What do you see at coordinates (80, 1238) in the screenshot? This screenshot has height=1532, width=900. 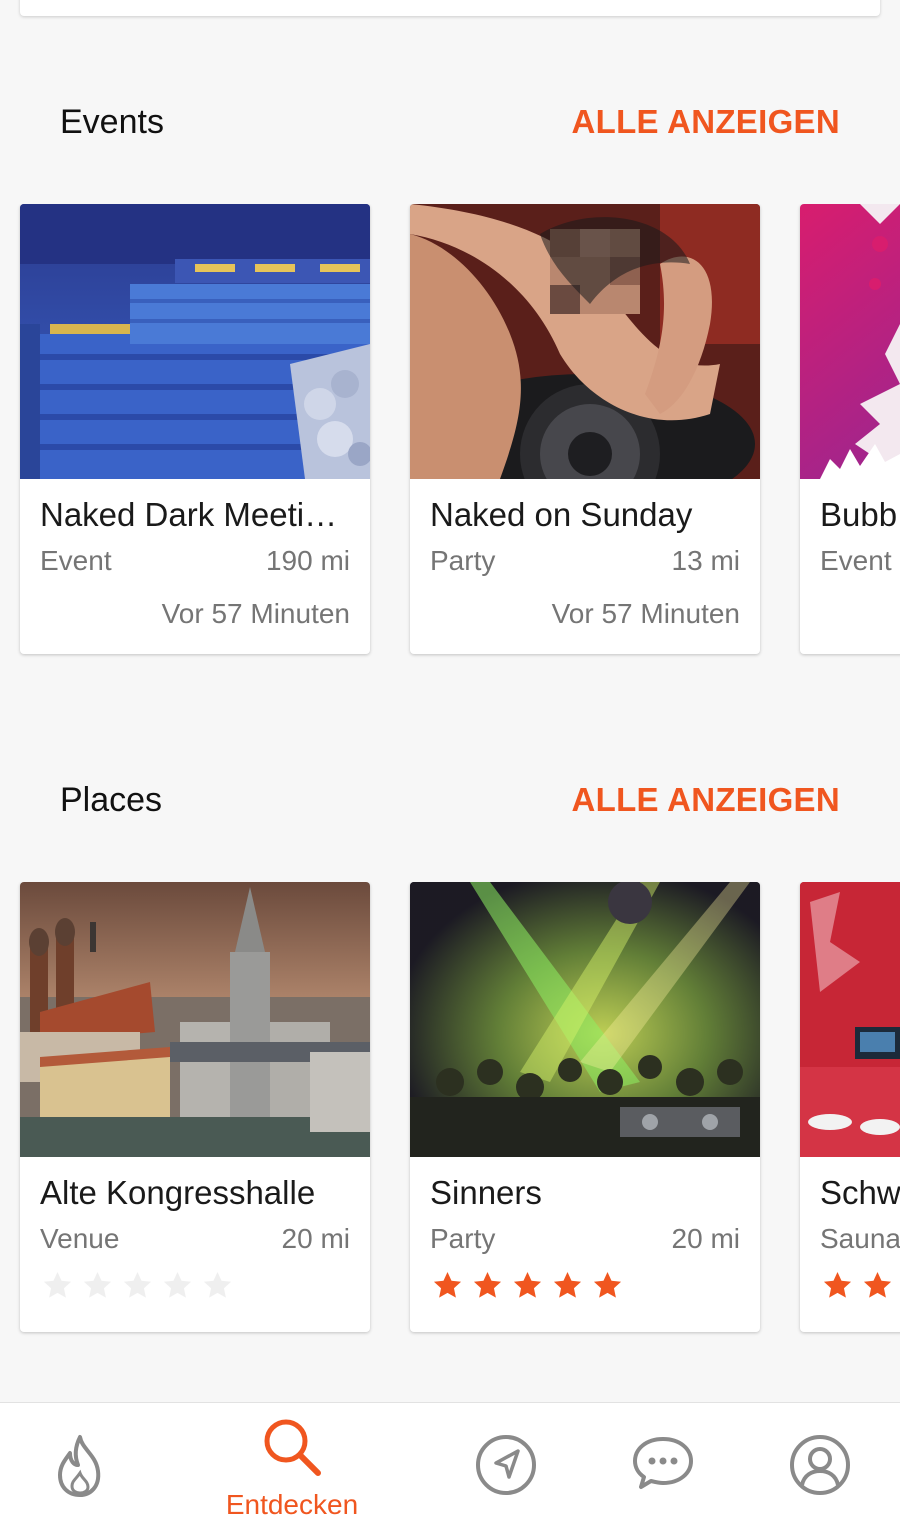 I see `place-type: Venue` at bounding box center [80, 1238].